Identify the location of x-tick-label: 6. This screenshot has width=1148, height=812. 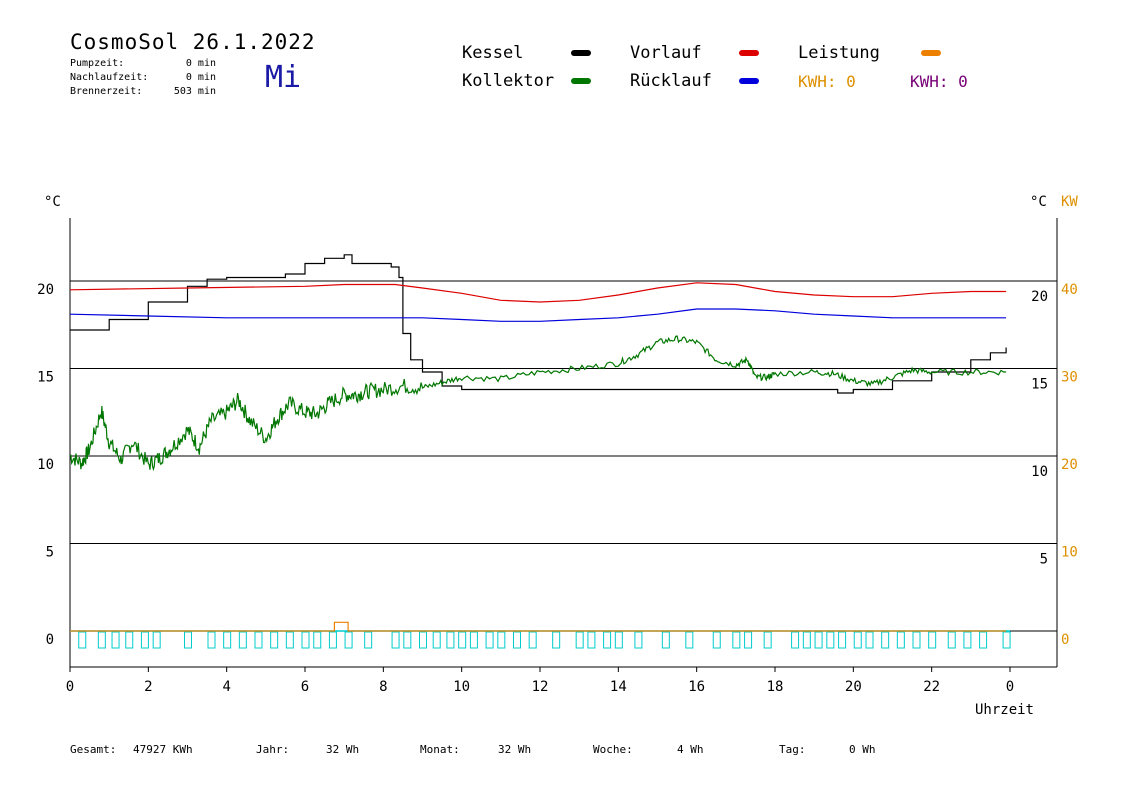
(305, 687).